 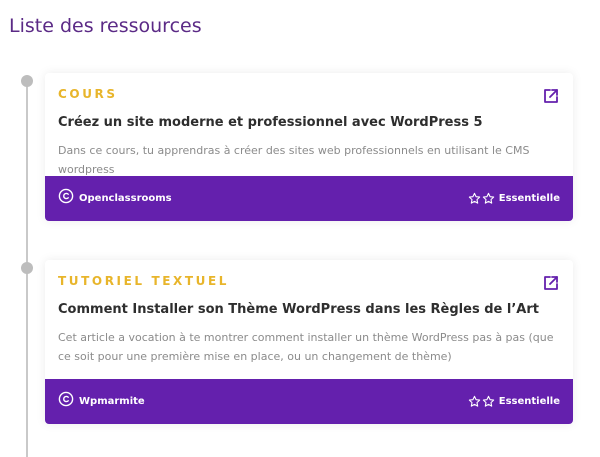 I want to click on resource-category: TUTORIEL TEXTUEL, so click(x=144, y=281).